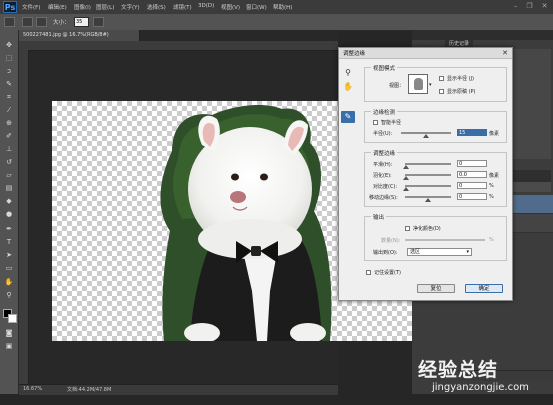 This screenshot has width=553, height=405. I want to click on menu-view: 视图(V), so click(230, 7).